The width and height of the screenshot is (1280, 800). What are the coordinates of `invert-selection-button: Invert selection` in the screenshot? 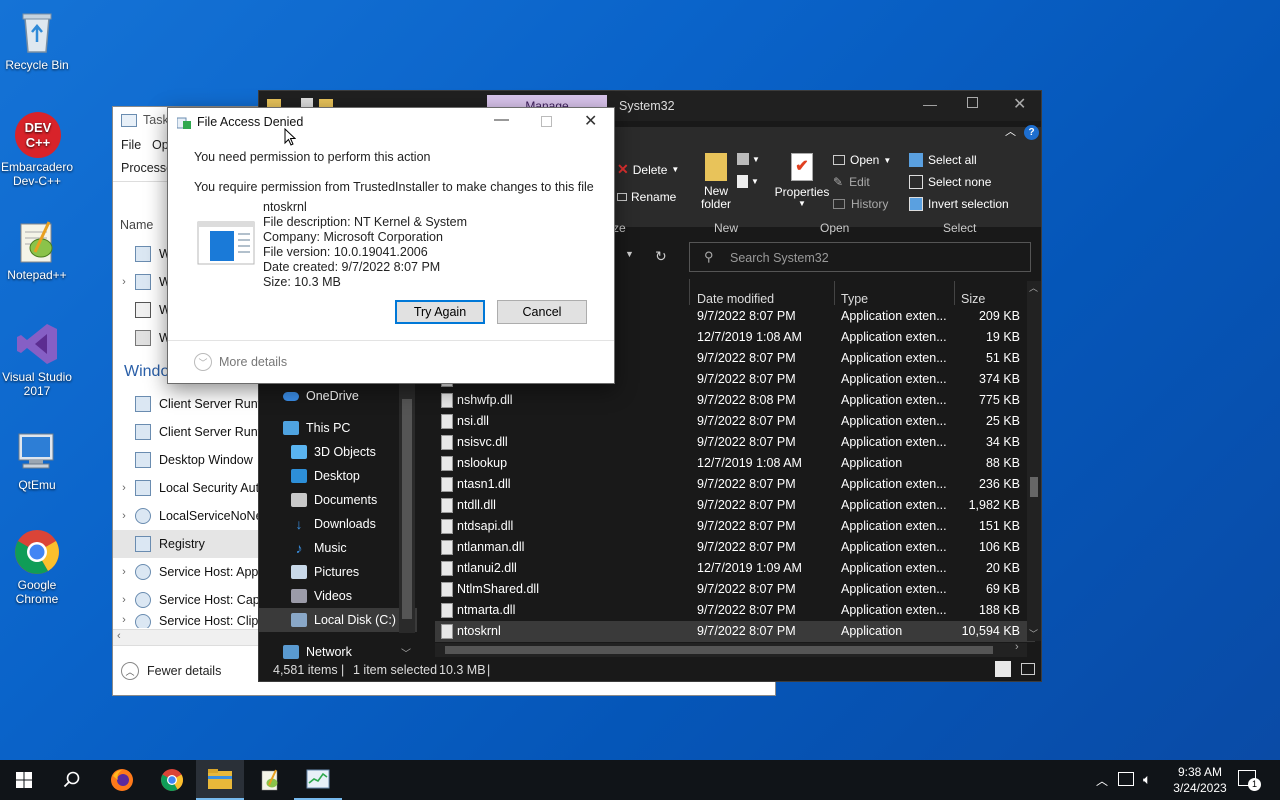 It's located at (959, 204).